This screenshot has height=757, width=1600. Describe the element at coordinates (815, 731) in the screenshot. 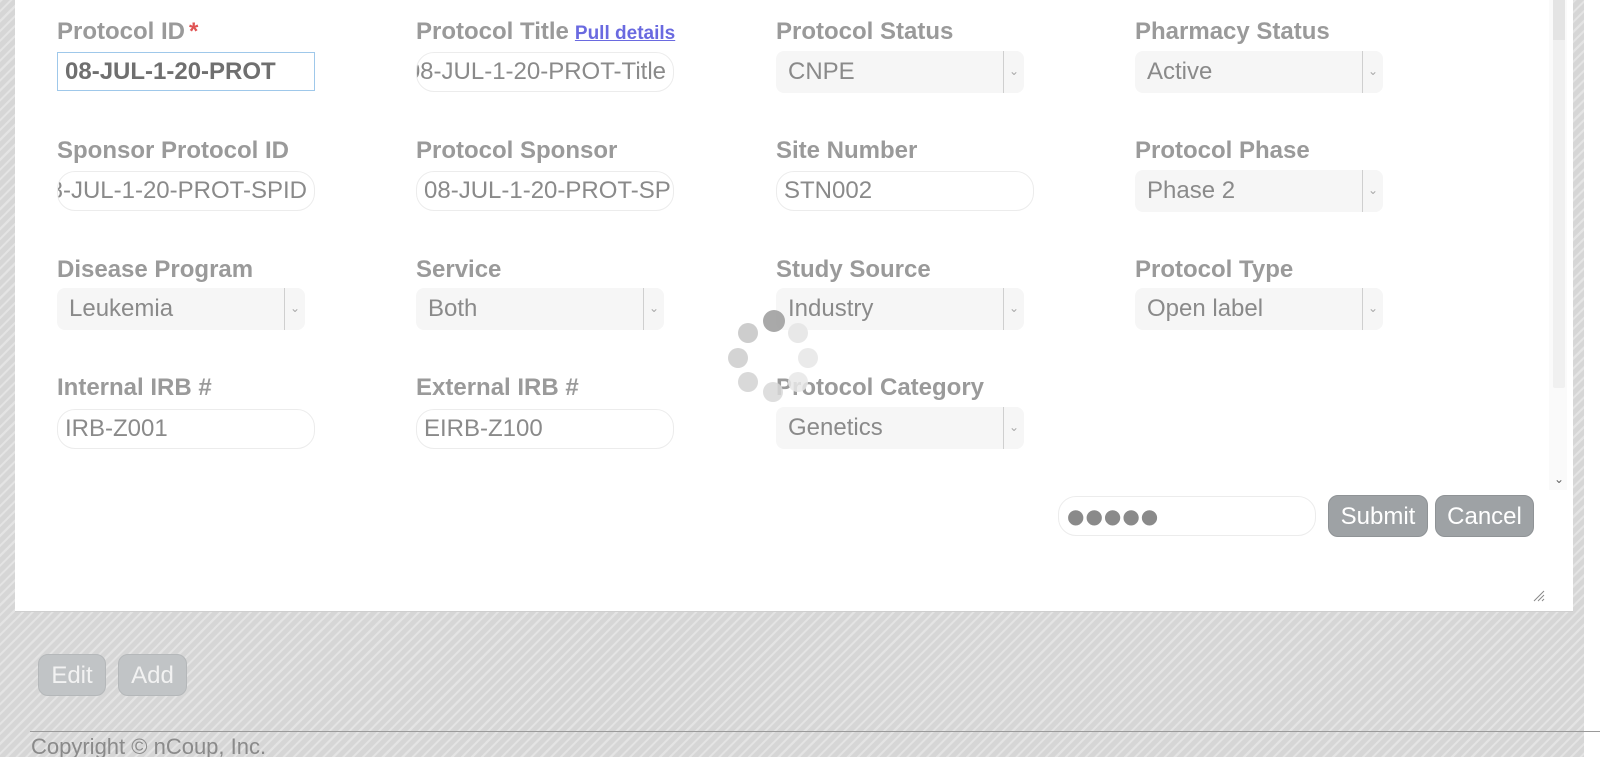

I see `footer-divider` at that location.